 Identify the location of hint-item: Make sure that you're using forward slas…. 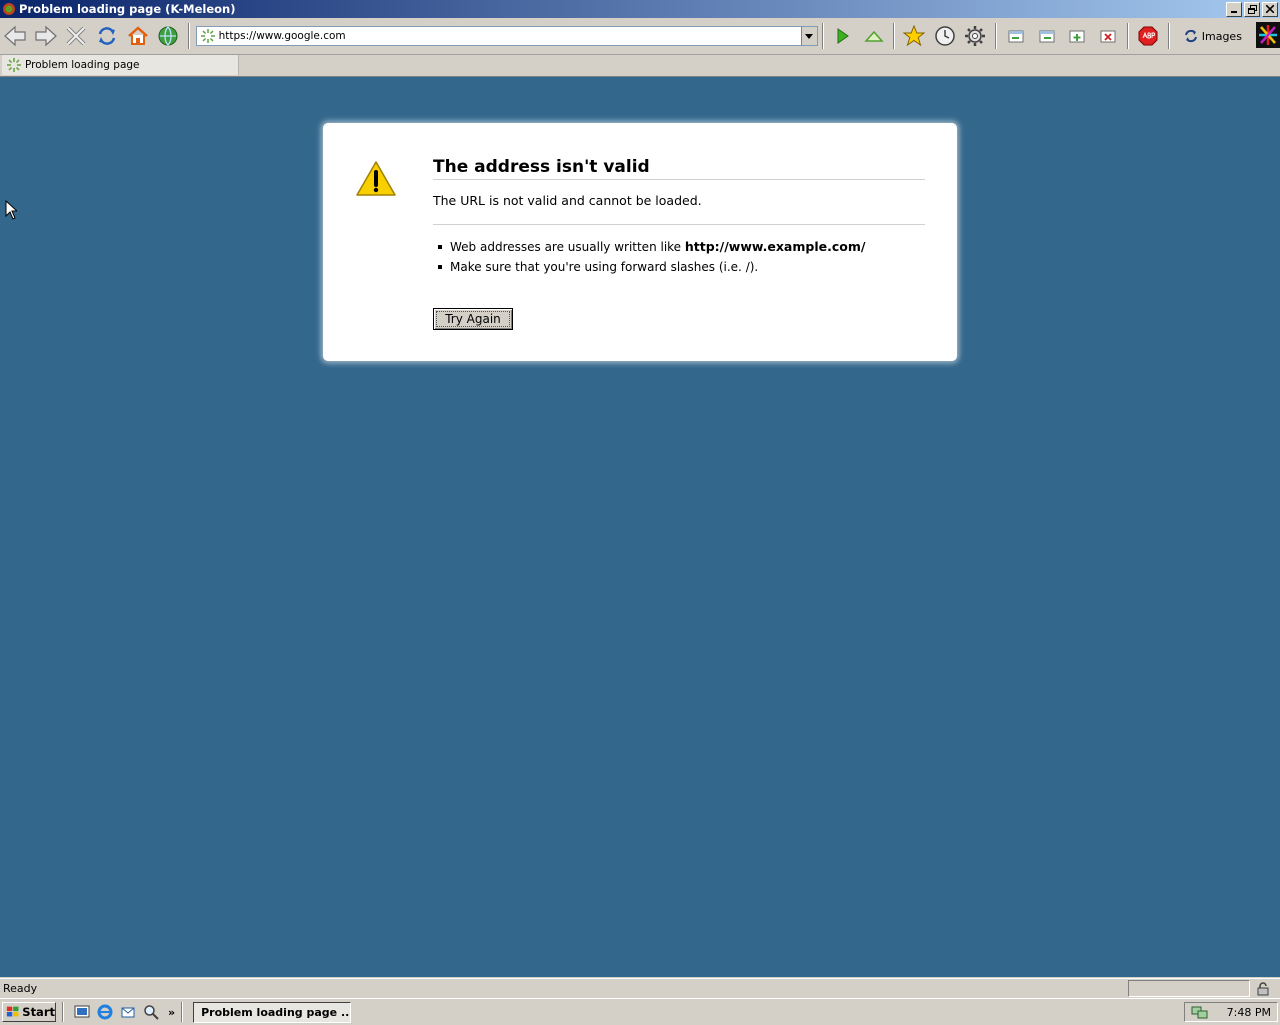
(649, 269).